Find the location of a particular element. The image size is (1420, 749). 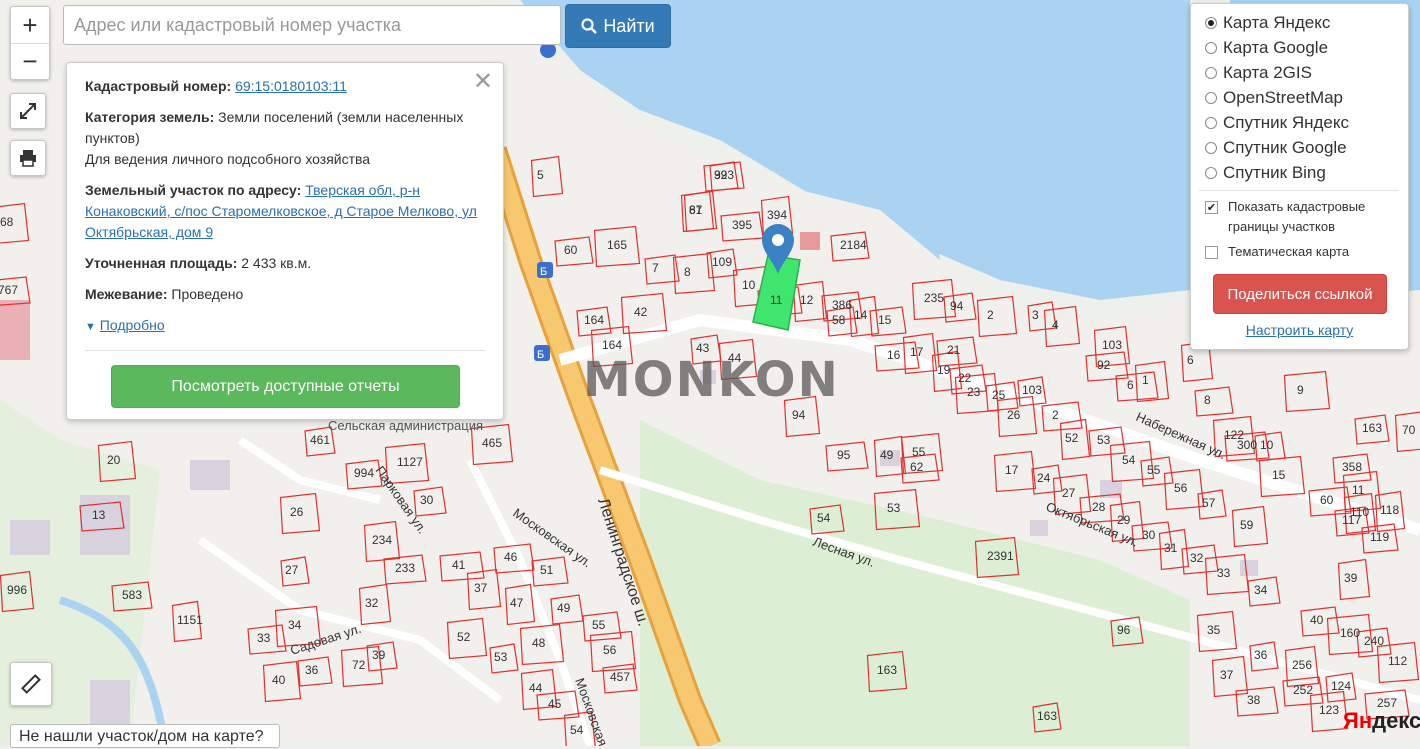

layer-option: Спутник Яндекс is located at coordinates (1277, 122).